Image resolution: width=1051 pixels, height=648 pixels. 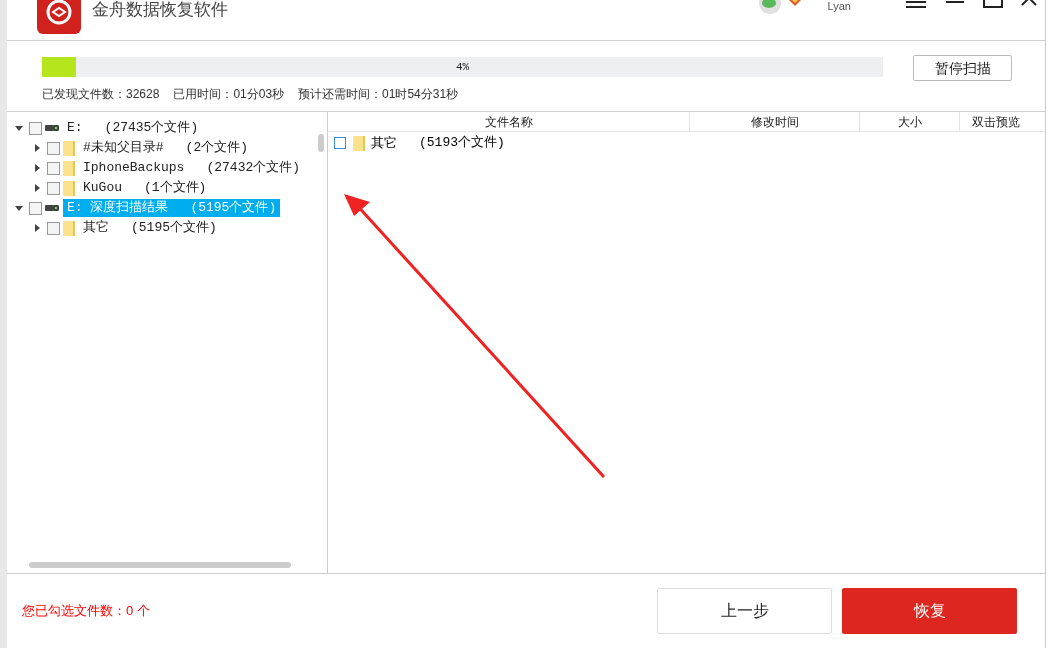 I want to click on file-count: (5193个文件), so click(x=462, y=143).